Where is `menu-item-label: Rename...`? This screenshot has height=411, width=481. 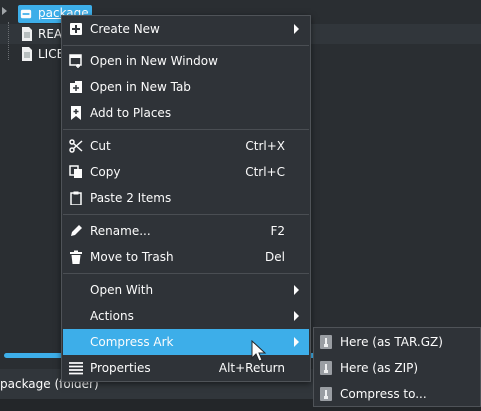
menu-item-label: Rename... is located at coordinates (120, 231).